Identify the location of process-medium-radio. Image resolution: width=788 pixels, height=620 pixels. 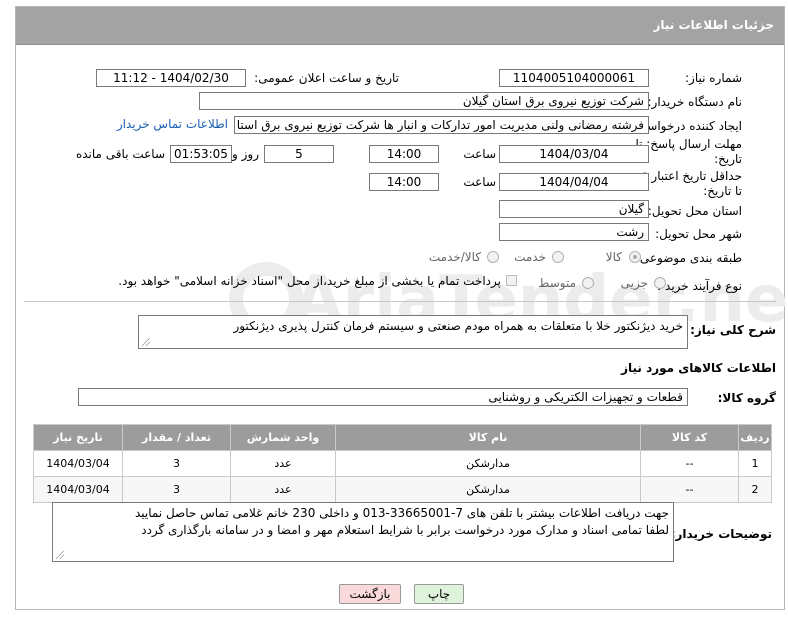
(588, 283).